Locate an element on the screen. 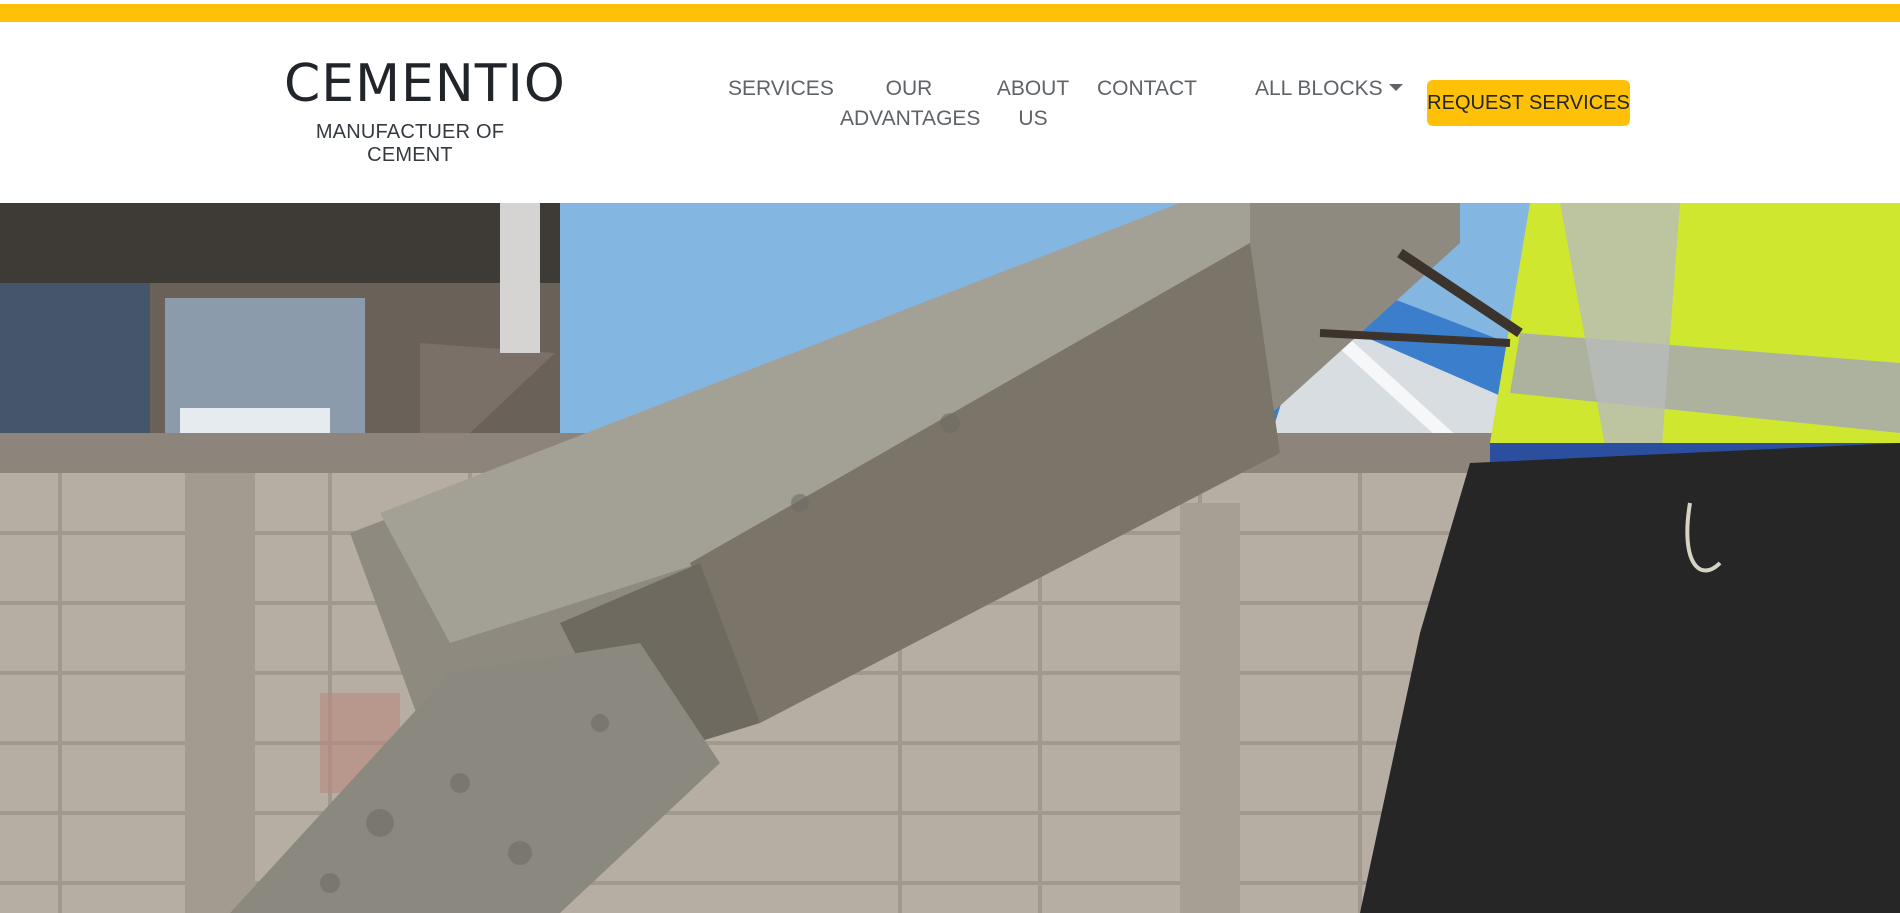 Image resolution: width=1900 pixels, height=913 pixels. nav-about-us-line2: US is located at coordinates (1033, 118).